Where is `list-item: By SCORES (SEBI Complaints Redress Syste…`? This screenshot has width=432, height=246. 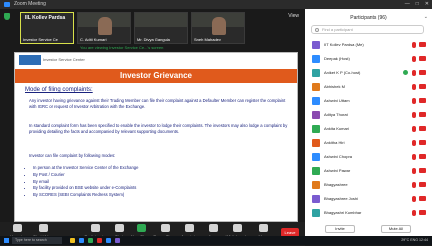
list-item: By SCORES (SEBI Complaints Redress Syste… is located at coordinates (85, 195).